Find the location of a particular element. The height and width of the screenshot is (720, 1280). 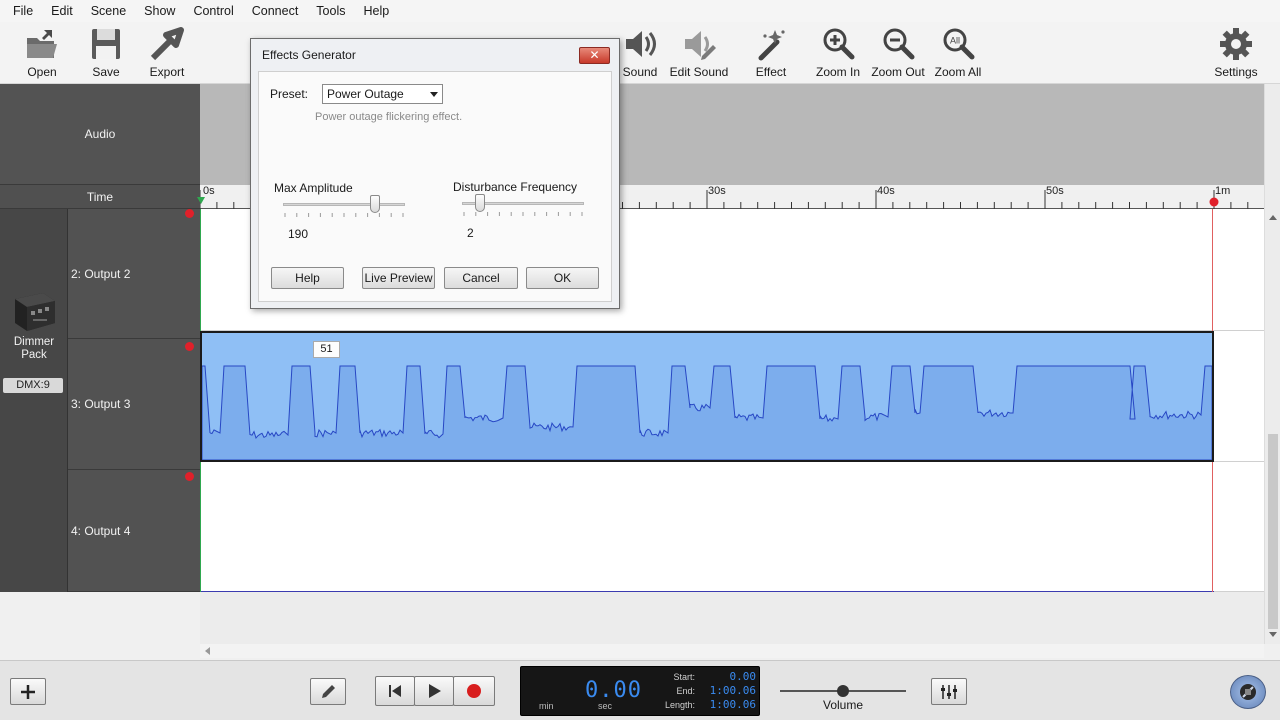

menu-file: File is located at coordinates (23, 11).